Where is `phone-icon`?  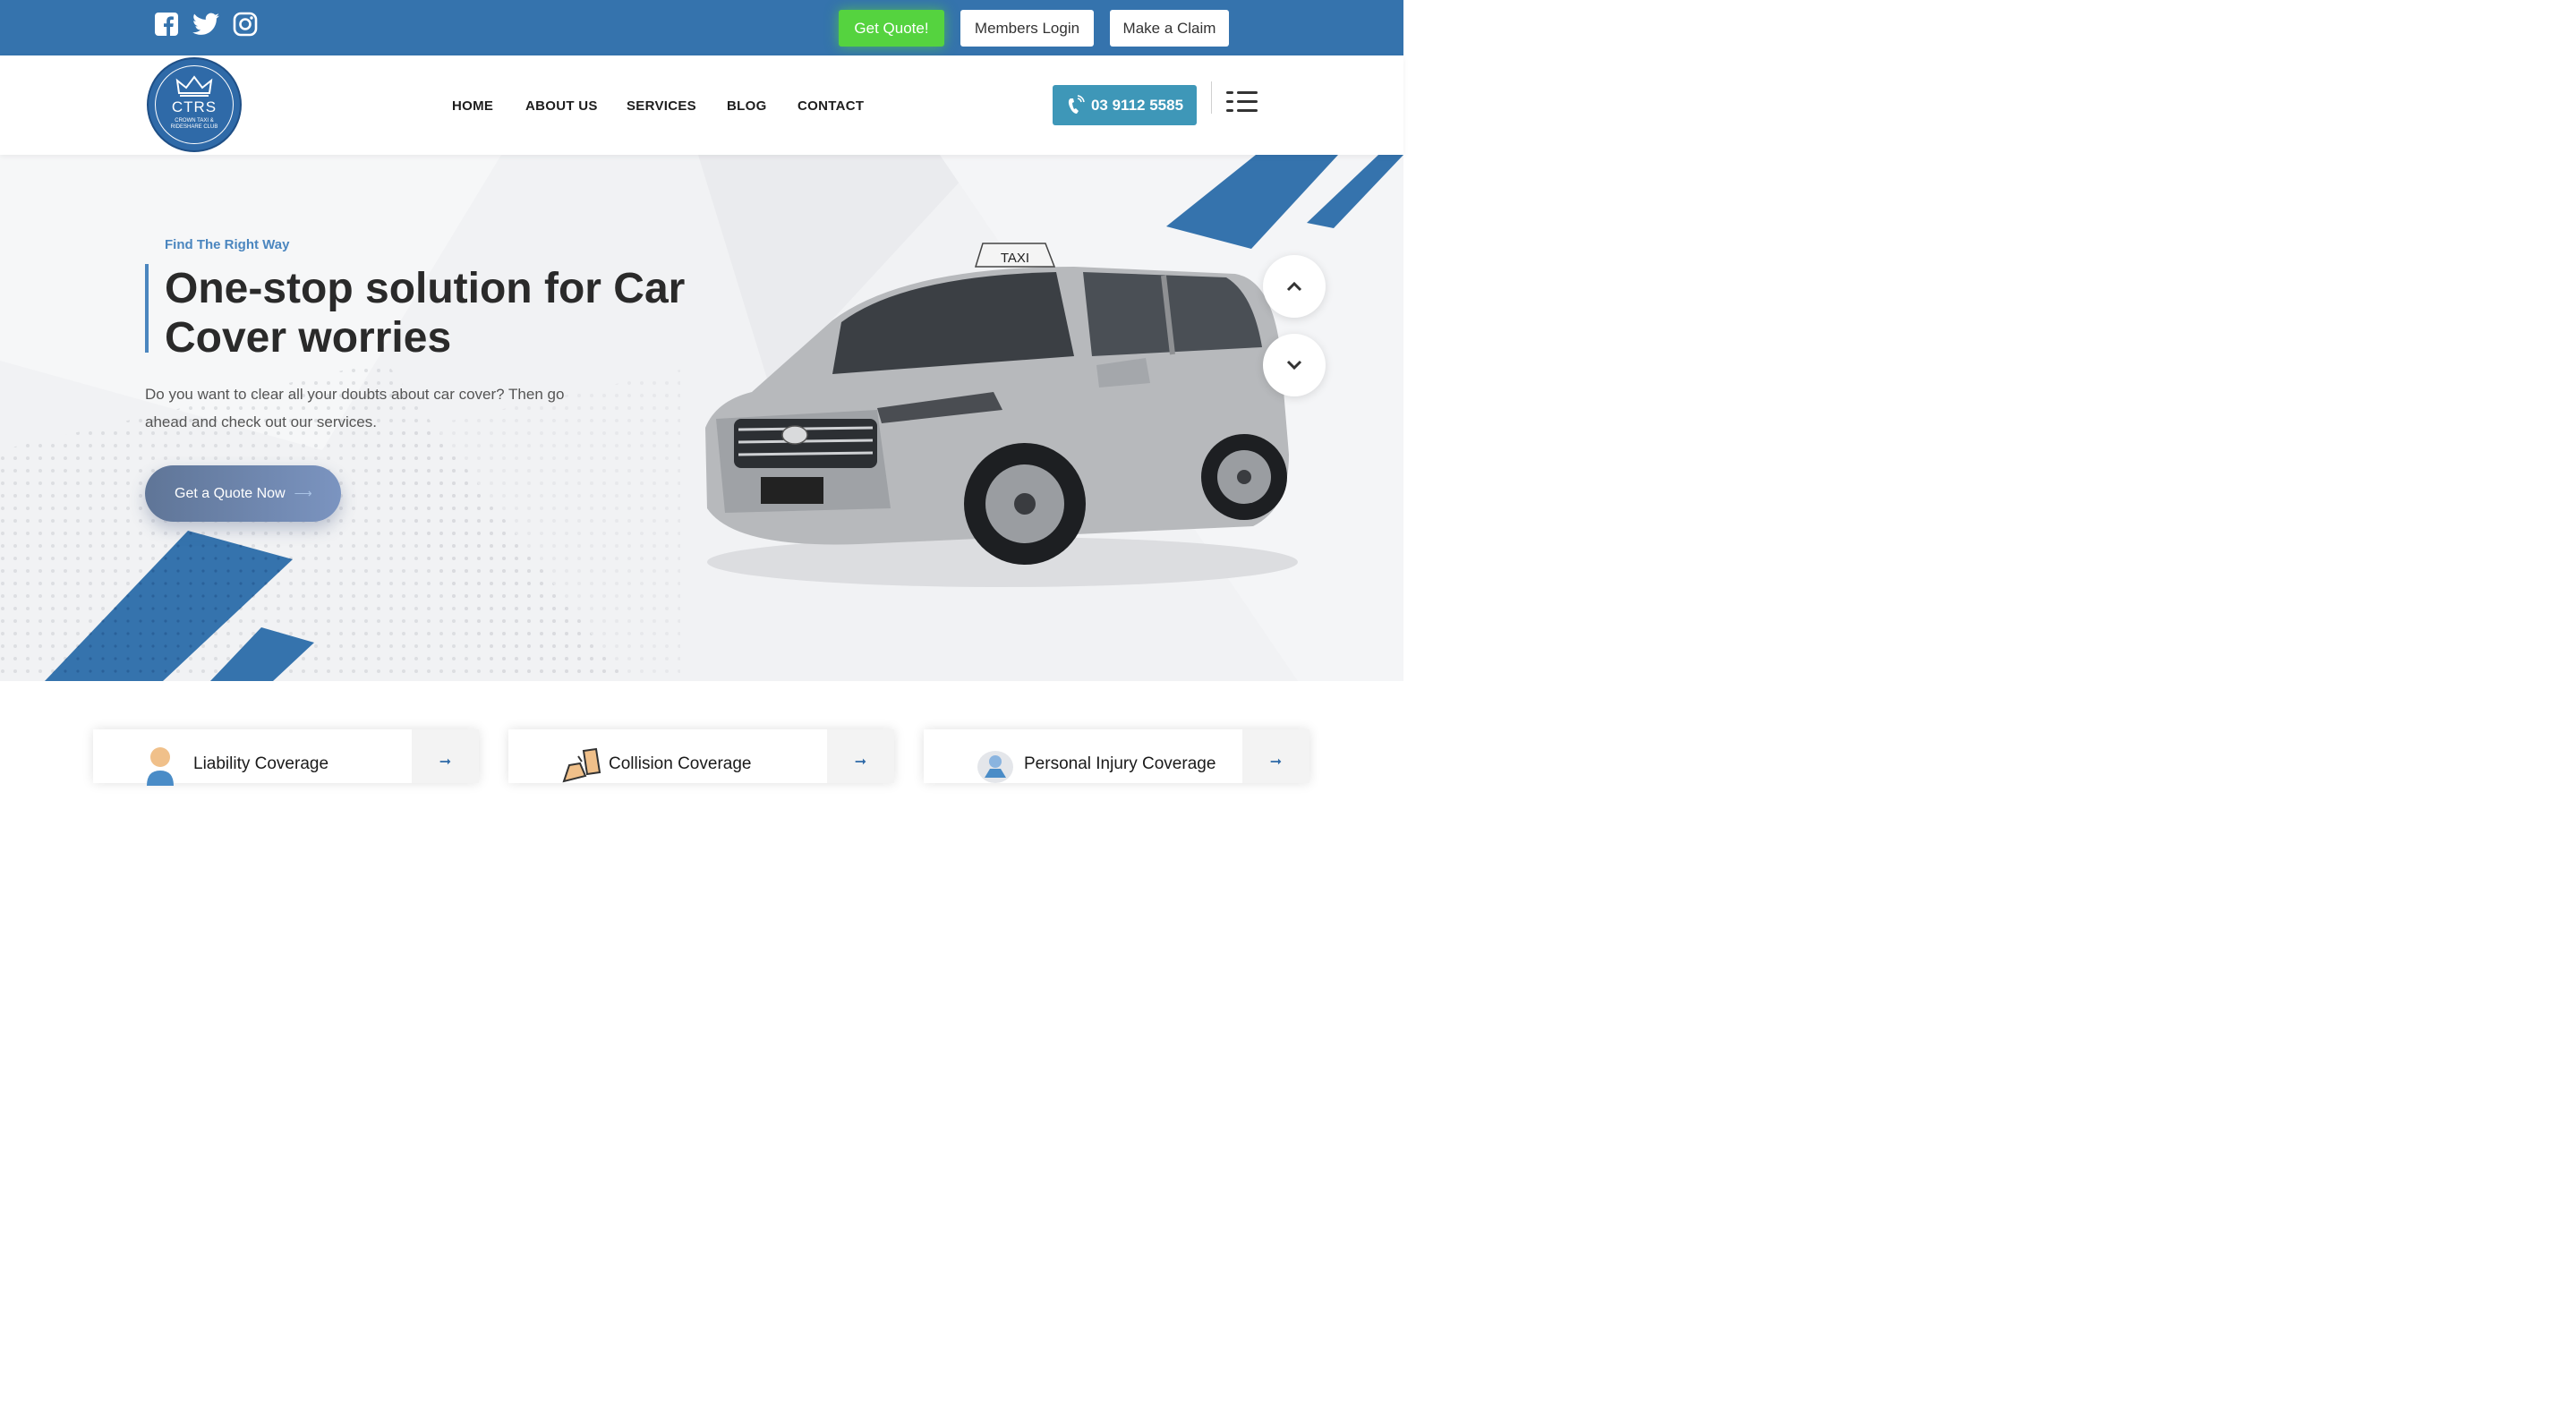 phone-icon is located at coordinates (1076, 104).